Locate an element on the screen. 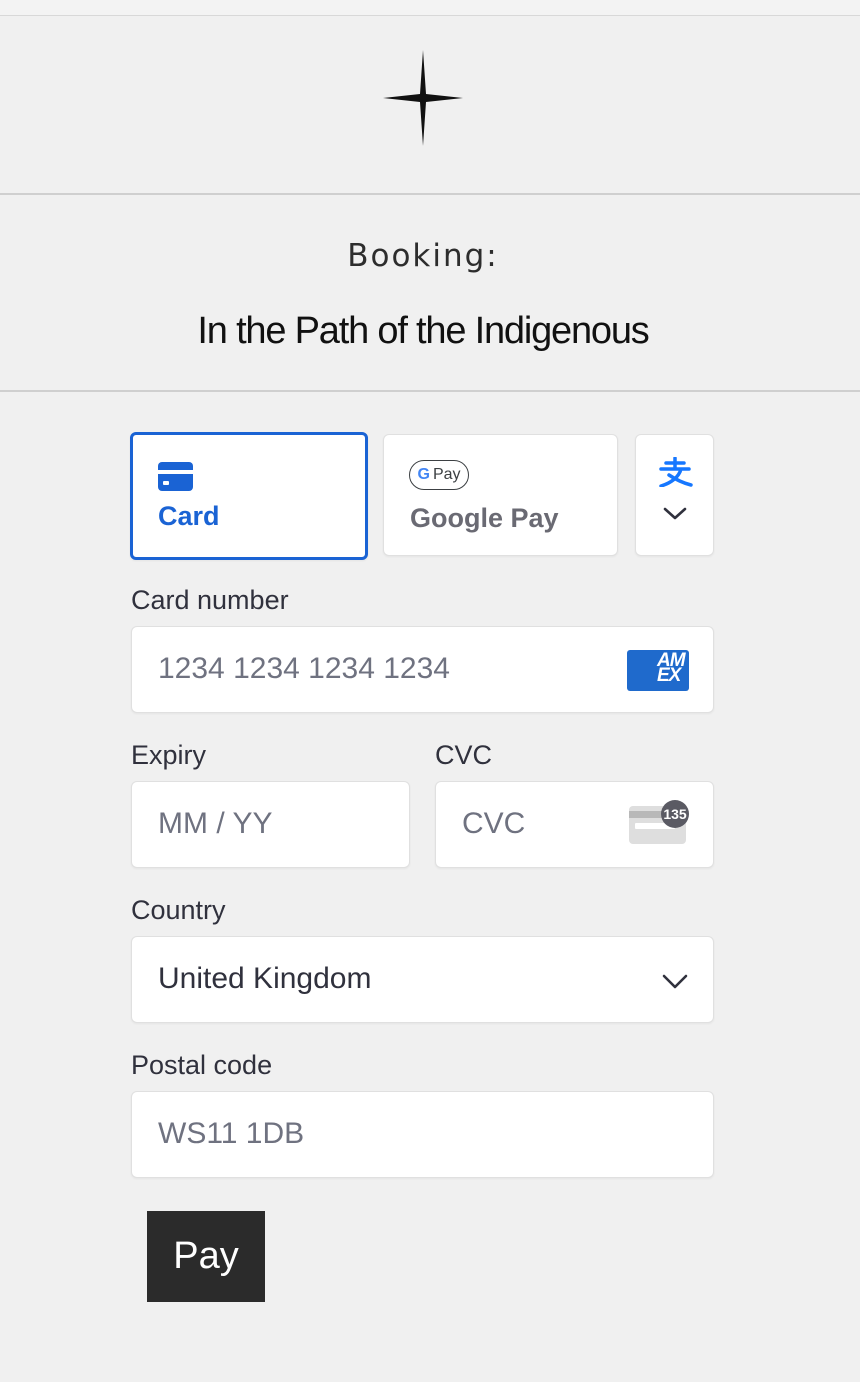 The width and height of the screenshot is (860, 1382). card-number-label: Card number is located at coordinates (210, 600).